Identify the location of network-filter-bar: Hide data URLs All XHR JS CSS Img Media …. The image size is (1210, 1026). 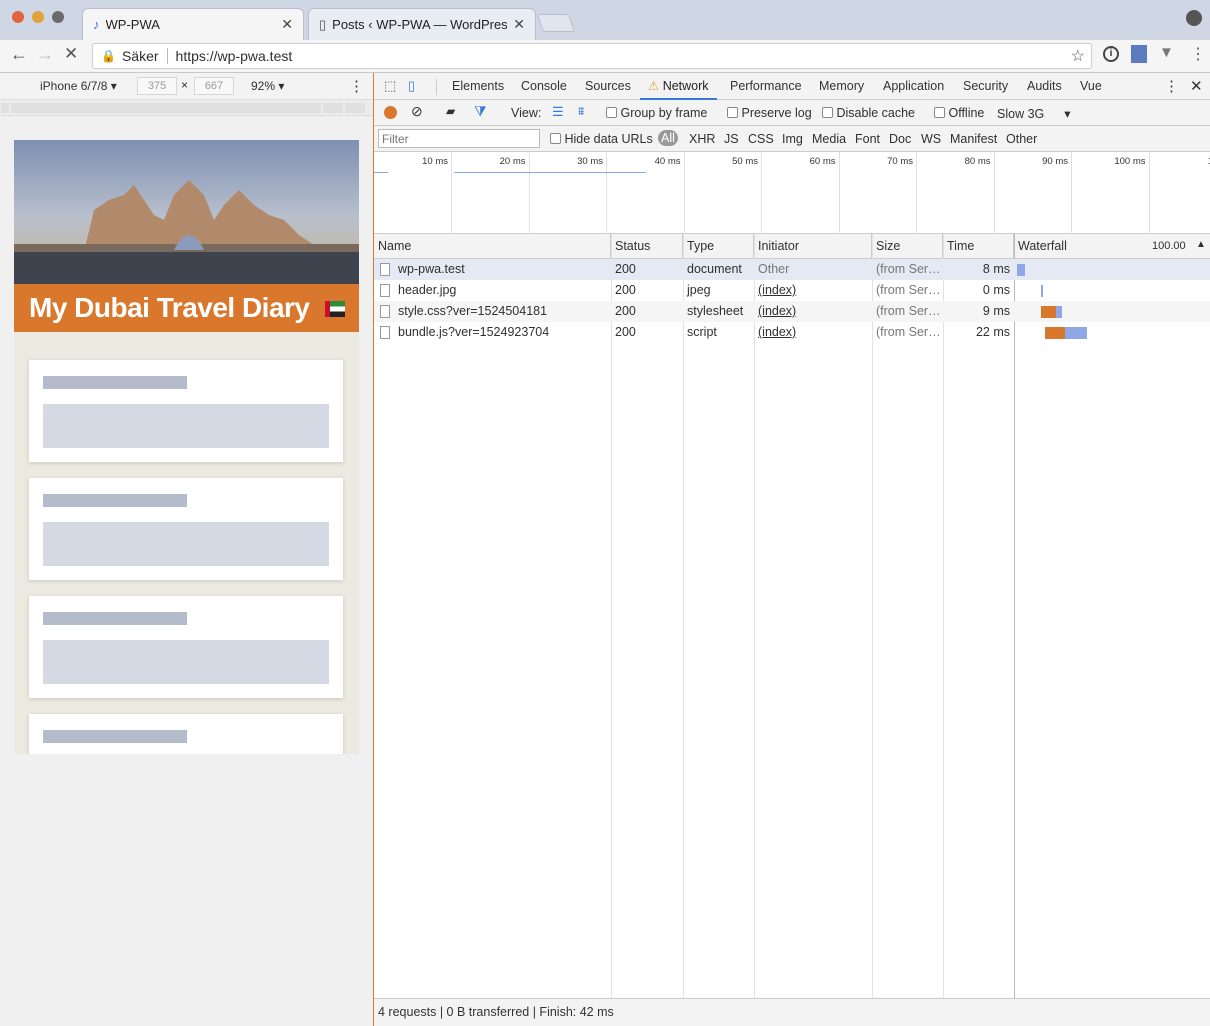
(792, 139).